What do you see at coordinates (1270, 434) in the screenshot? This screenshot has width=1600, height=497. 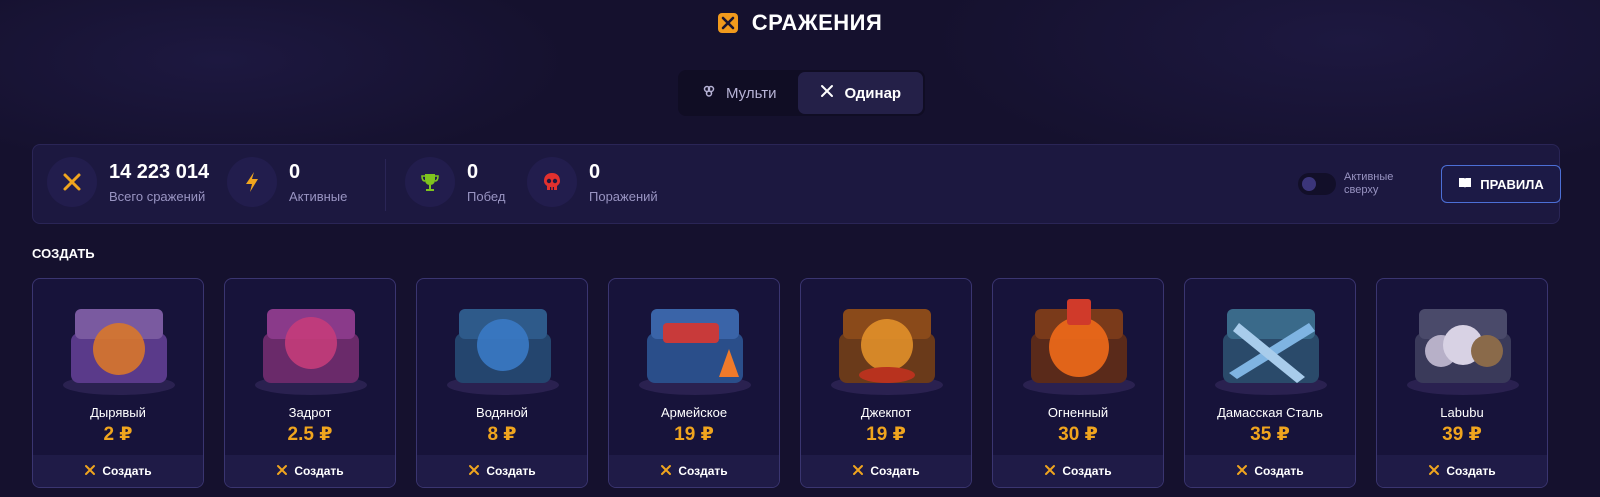 I see `case-price: 35 ₽` at bounding box center [1270, 434].